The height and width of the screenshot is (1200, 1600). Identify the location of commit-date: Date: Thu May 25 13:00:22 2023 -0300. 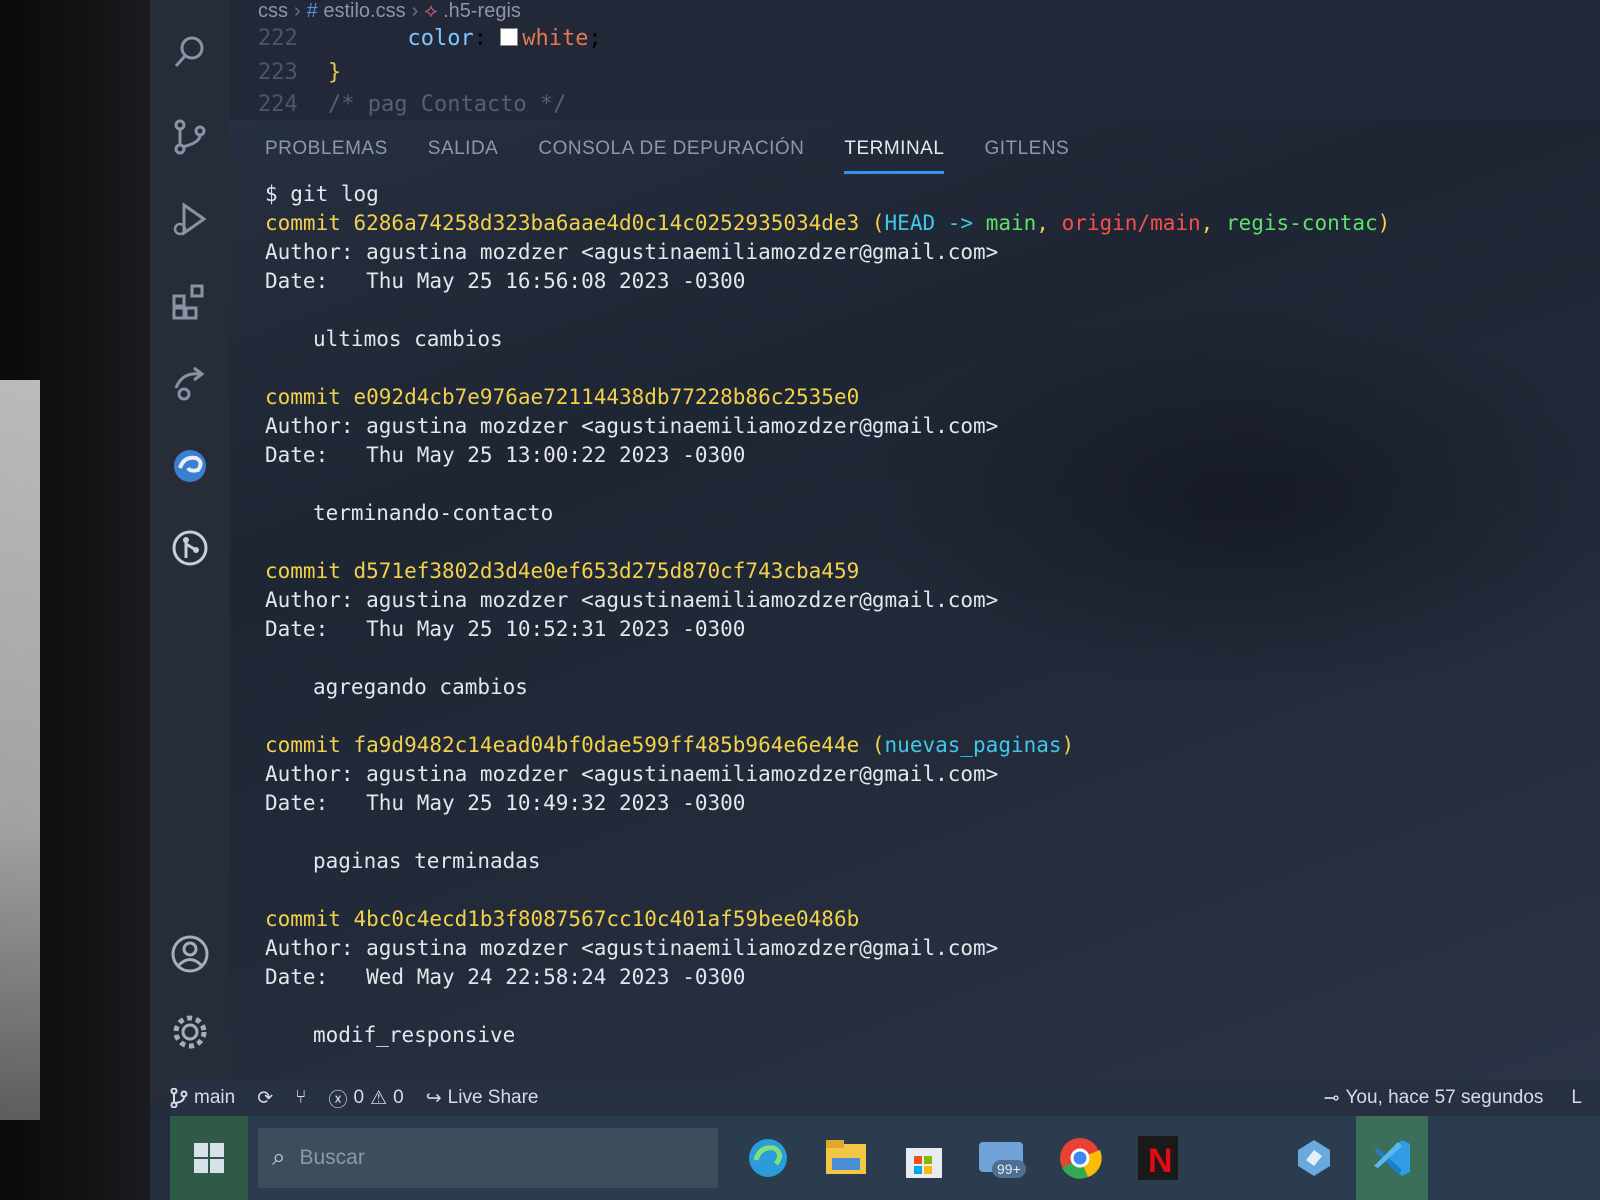
(505, 455).